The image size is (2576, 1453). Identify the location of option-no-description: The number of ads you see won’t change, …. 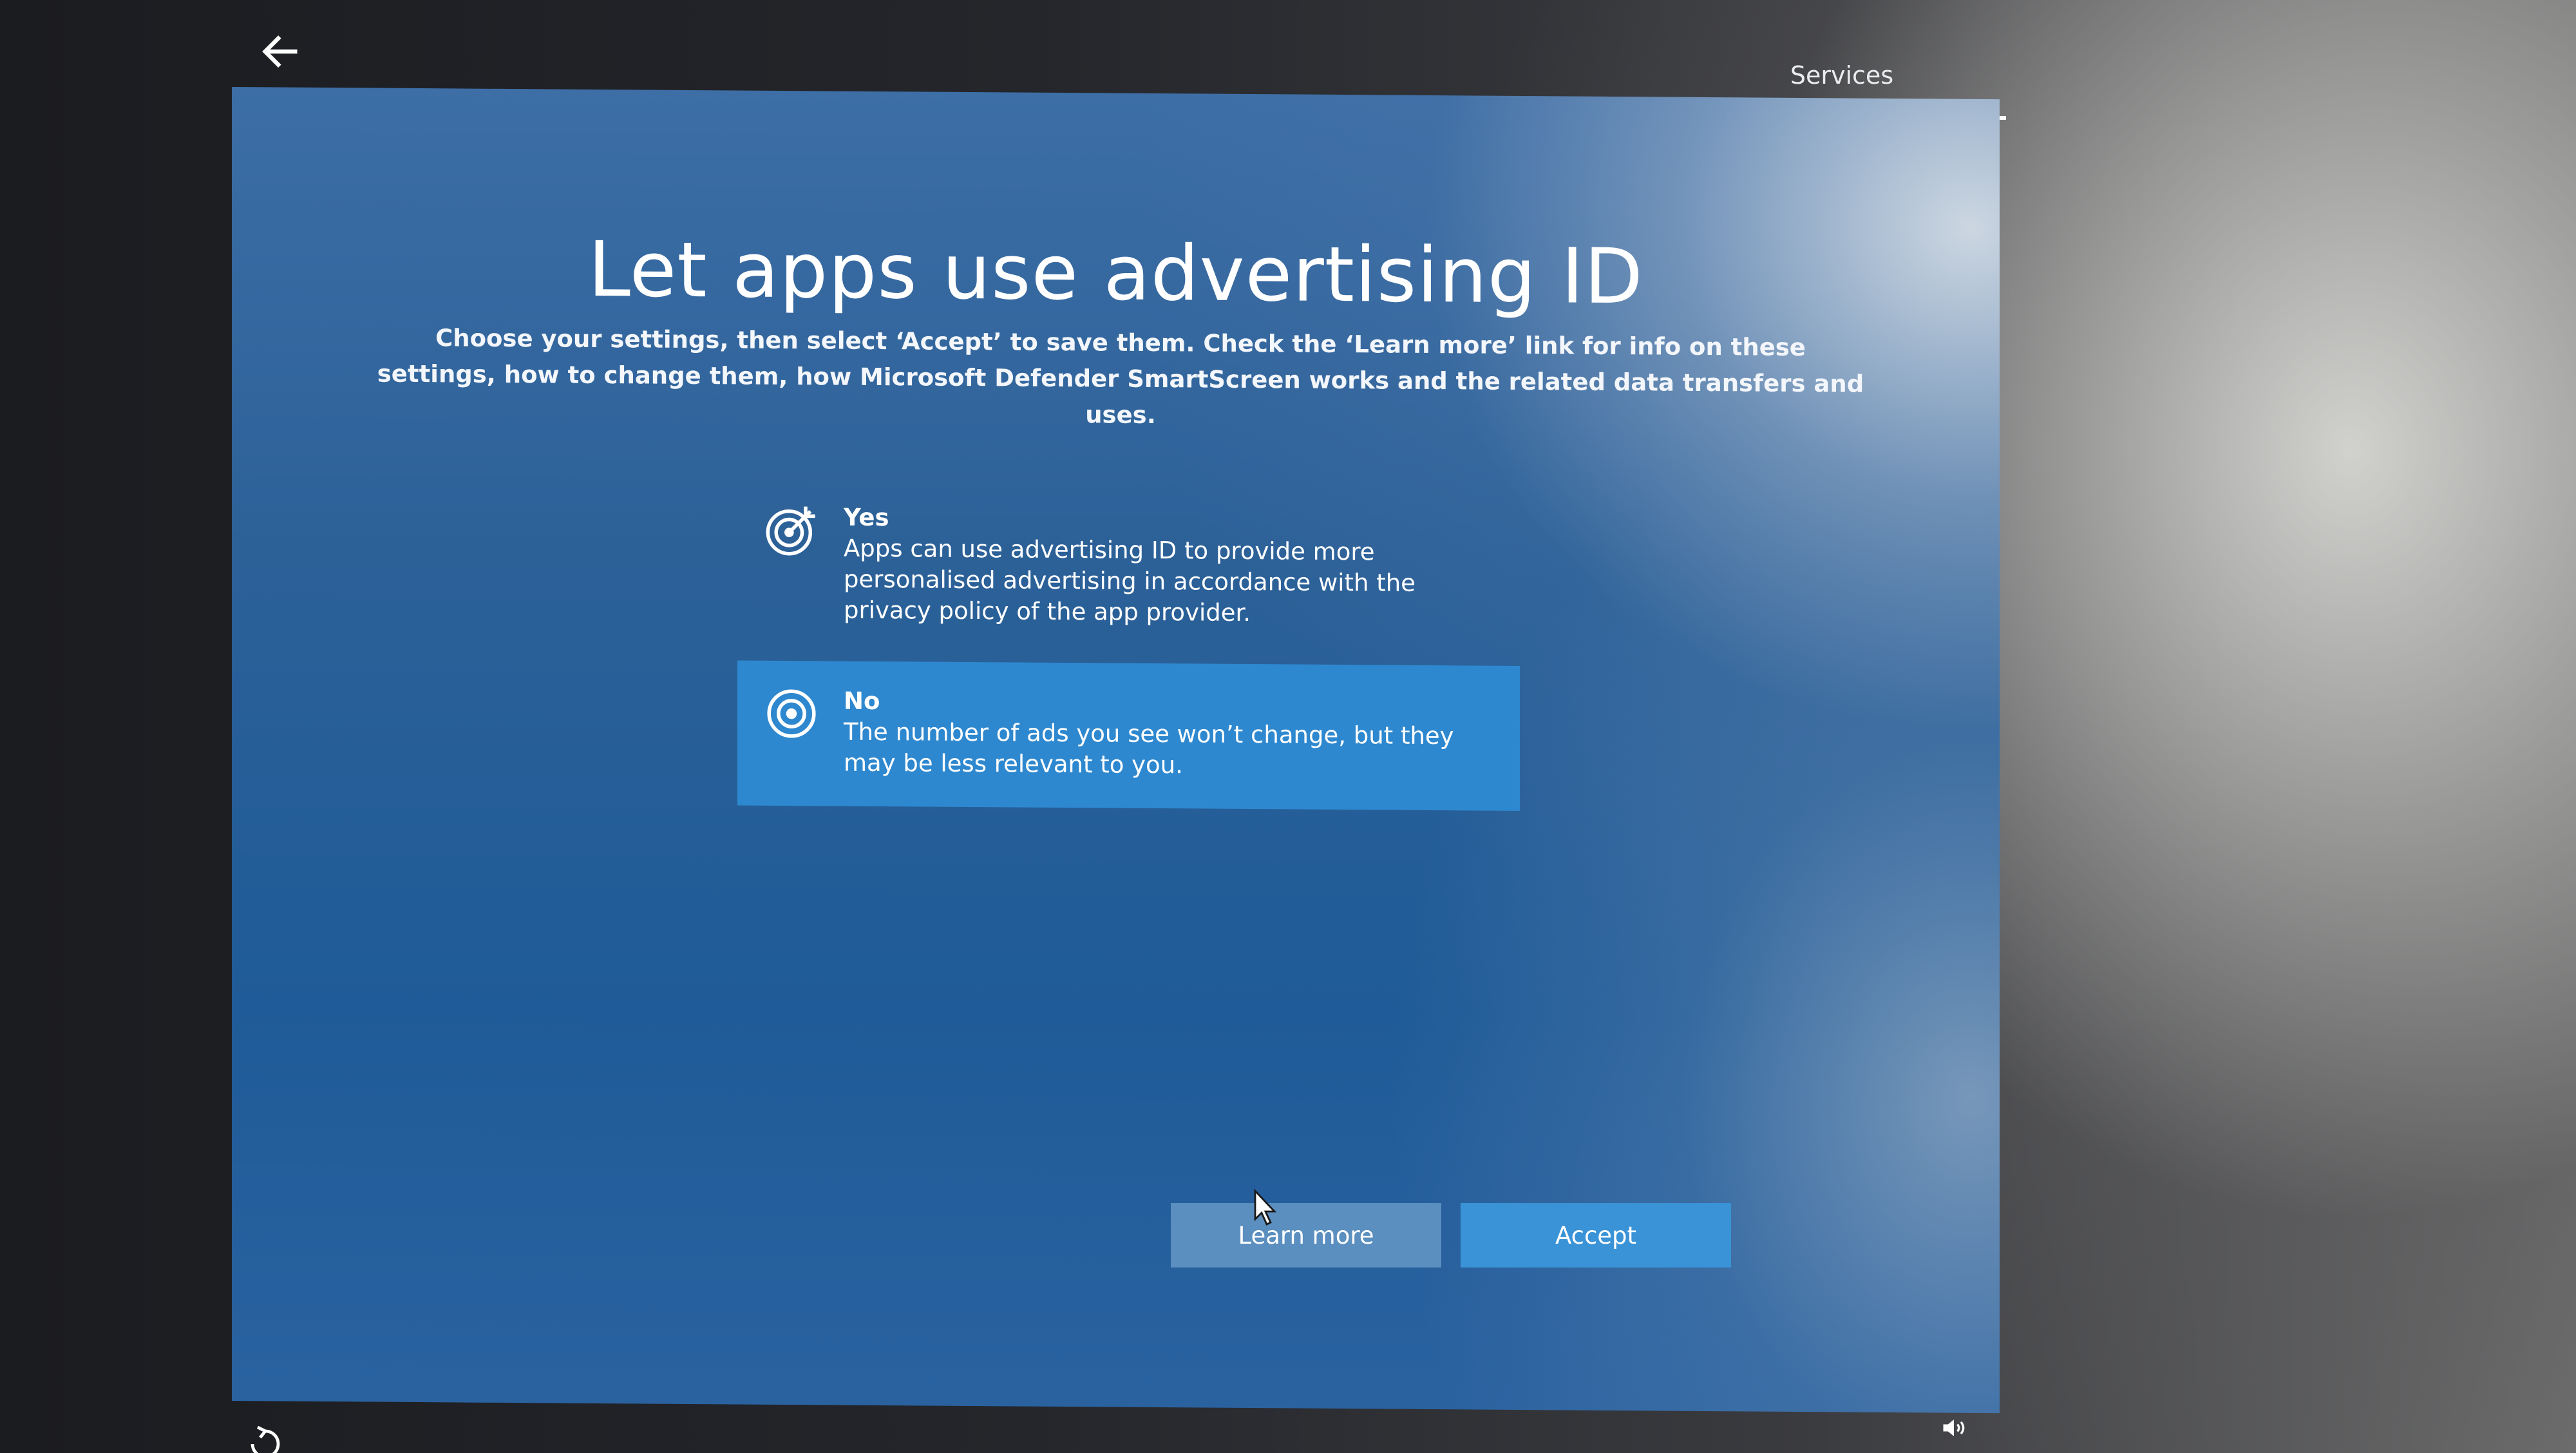
(1149, 748).